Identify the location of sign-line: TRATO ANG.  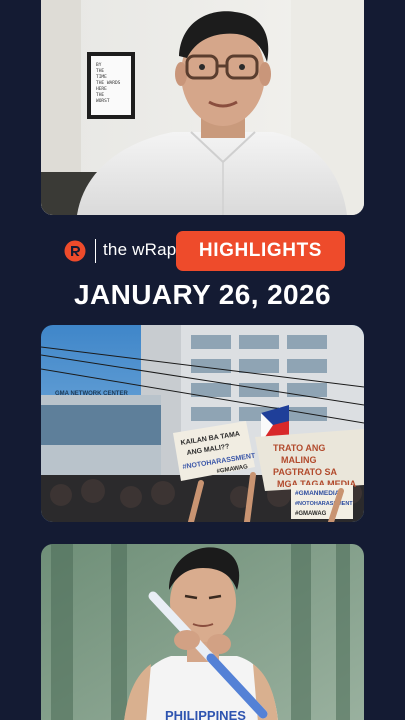
(299, 448).